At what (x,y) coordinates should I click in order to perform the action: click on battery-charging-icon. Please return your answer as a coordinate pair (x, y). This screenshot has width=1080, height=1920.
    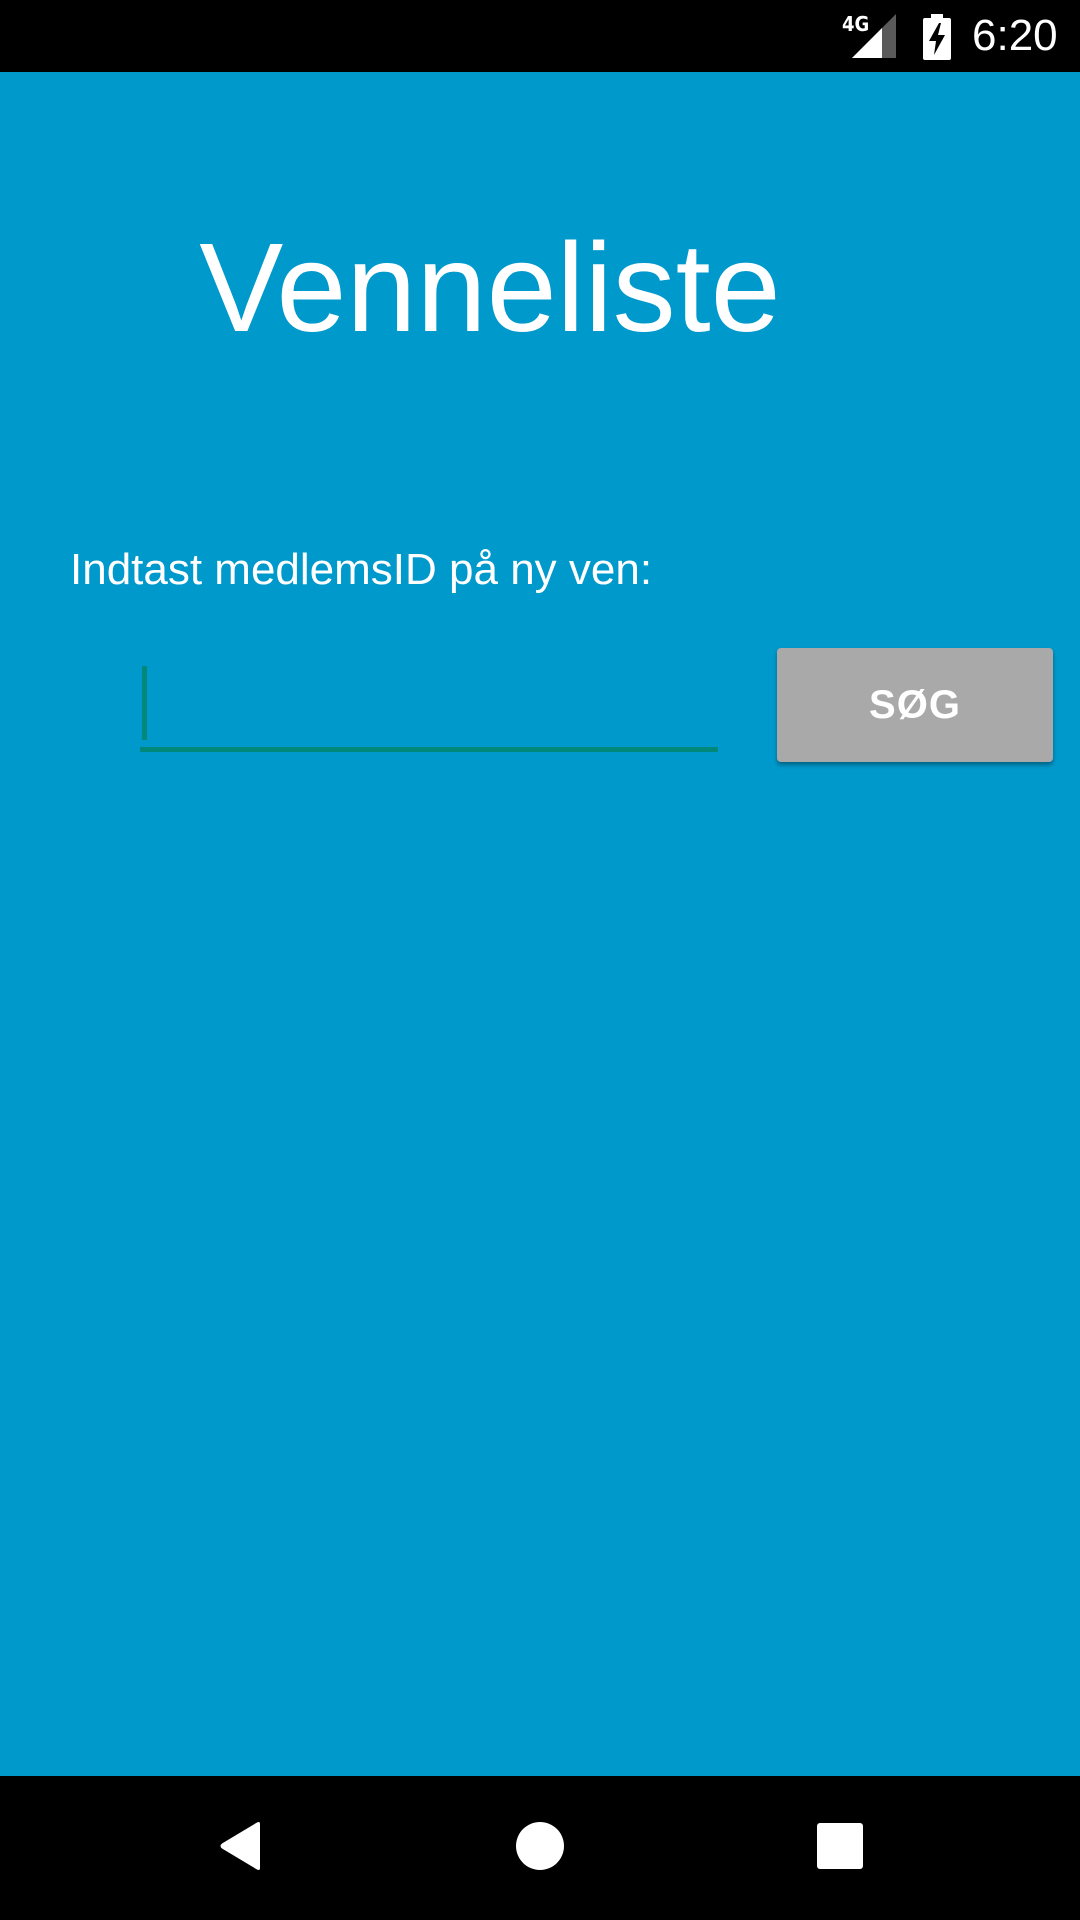
    Looking at the image, I should click on (937, 39).